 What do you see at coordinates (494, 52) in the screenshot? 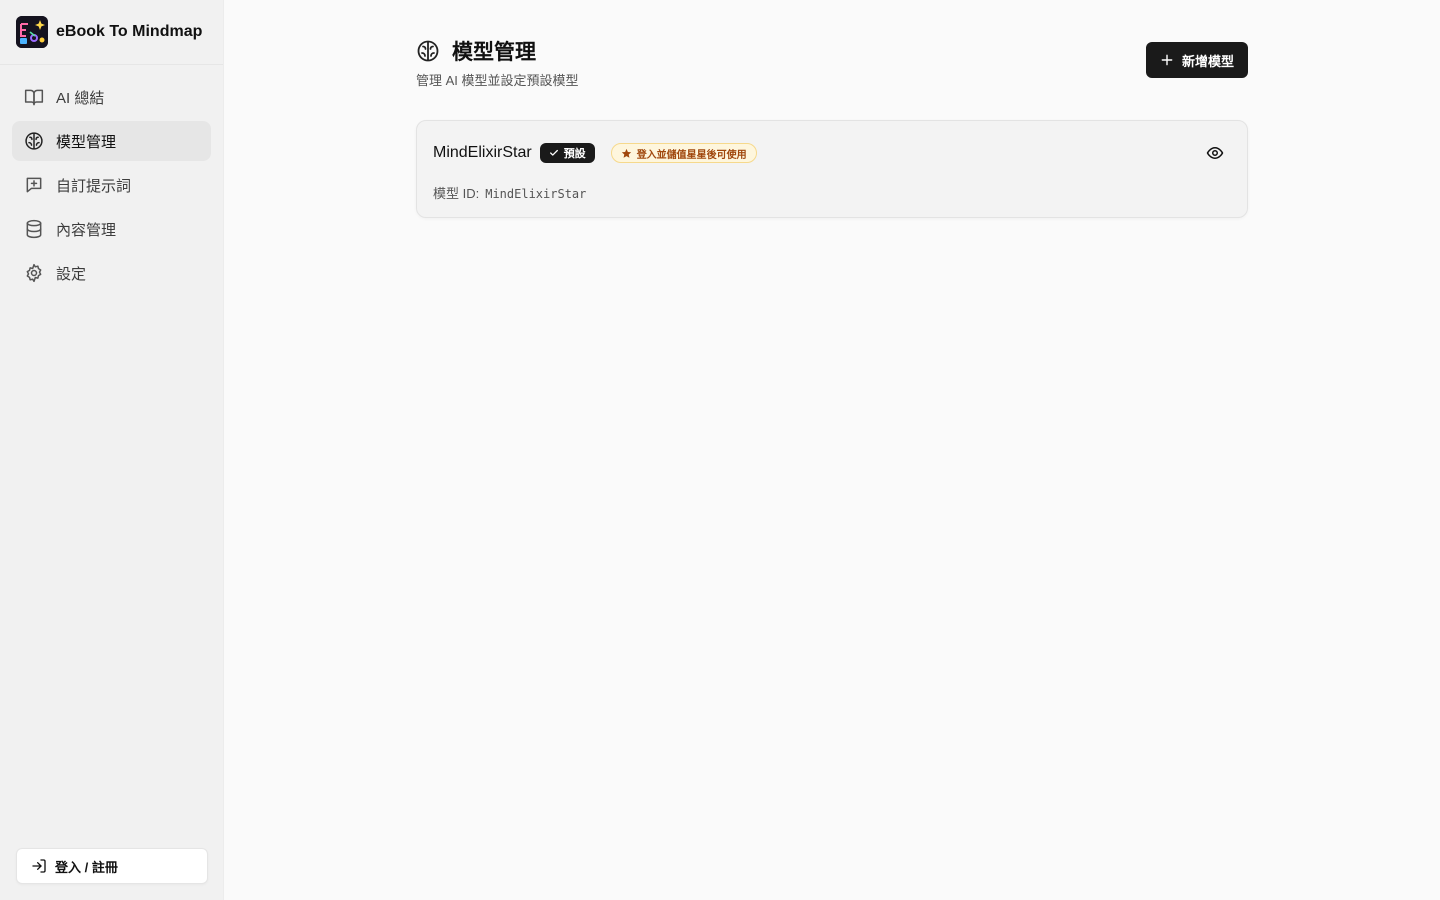
I see `page-title: 模型管理` at bounding box center [494, 52].